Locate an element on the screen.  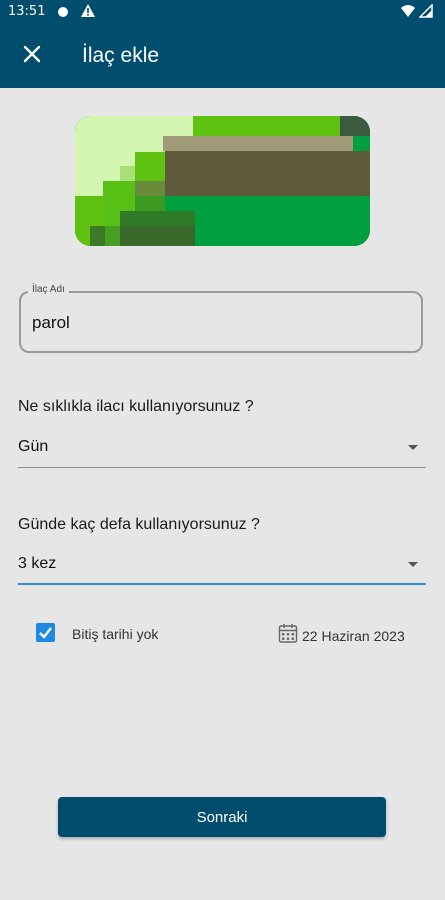
medication-image is located at coordinates (222, 181).